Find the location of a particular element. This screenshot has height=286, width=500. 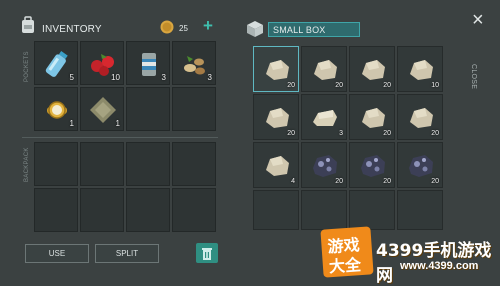

add-coins-button: + is located at coordinates (208, 26).